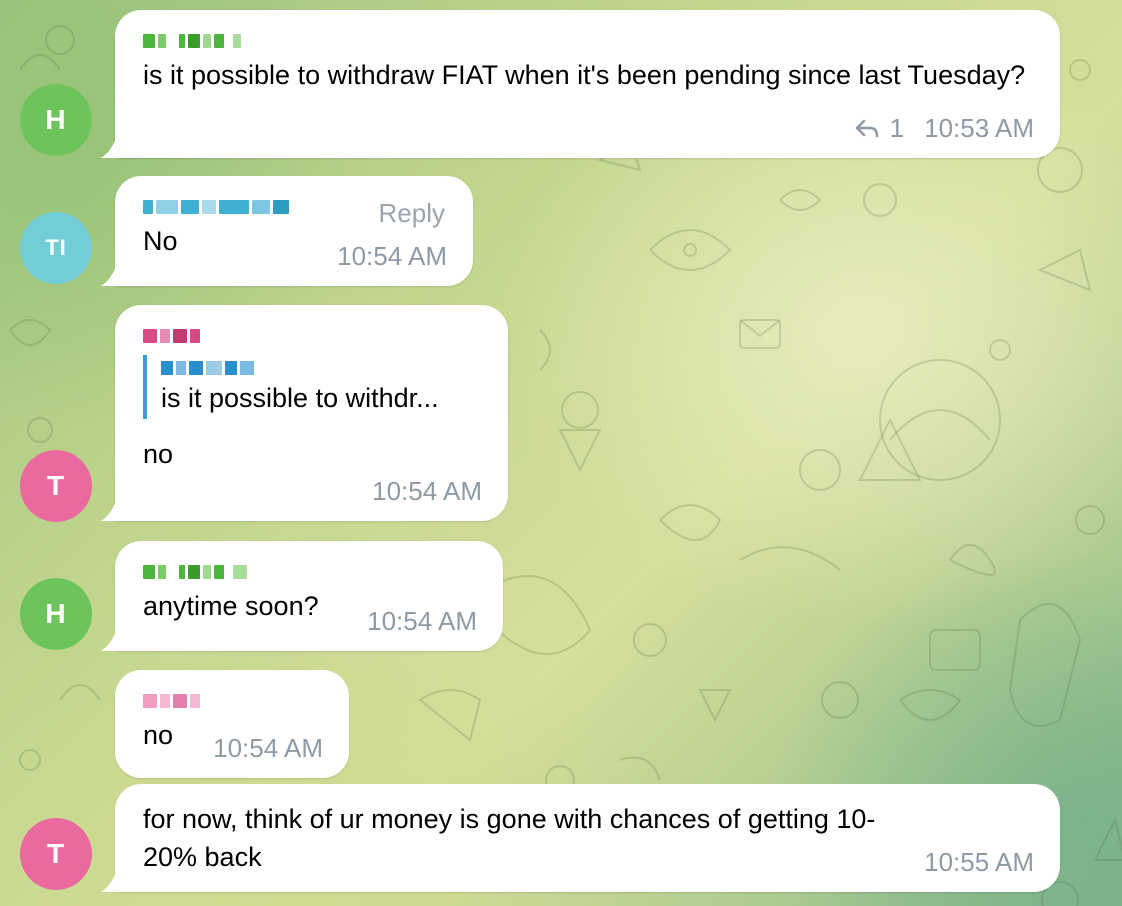  Describe the element at coordinates (979, 862) in the screenshot. I see `message-time: 10:55 AM` at that location.